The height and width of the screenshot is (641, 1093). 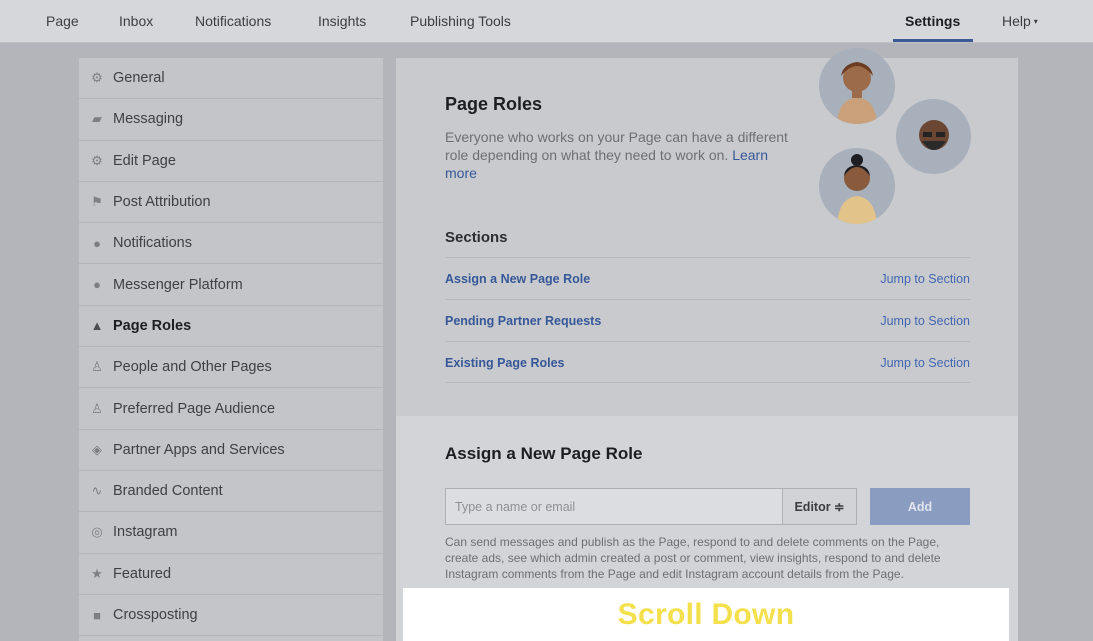 I want to click on nav-inbox: Inbox, so click(x=136, y=21).